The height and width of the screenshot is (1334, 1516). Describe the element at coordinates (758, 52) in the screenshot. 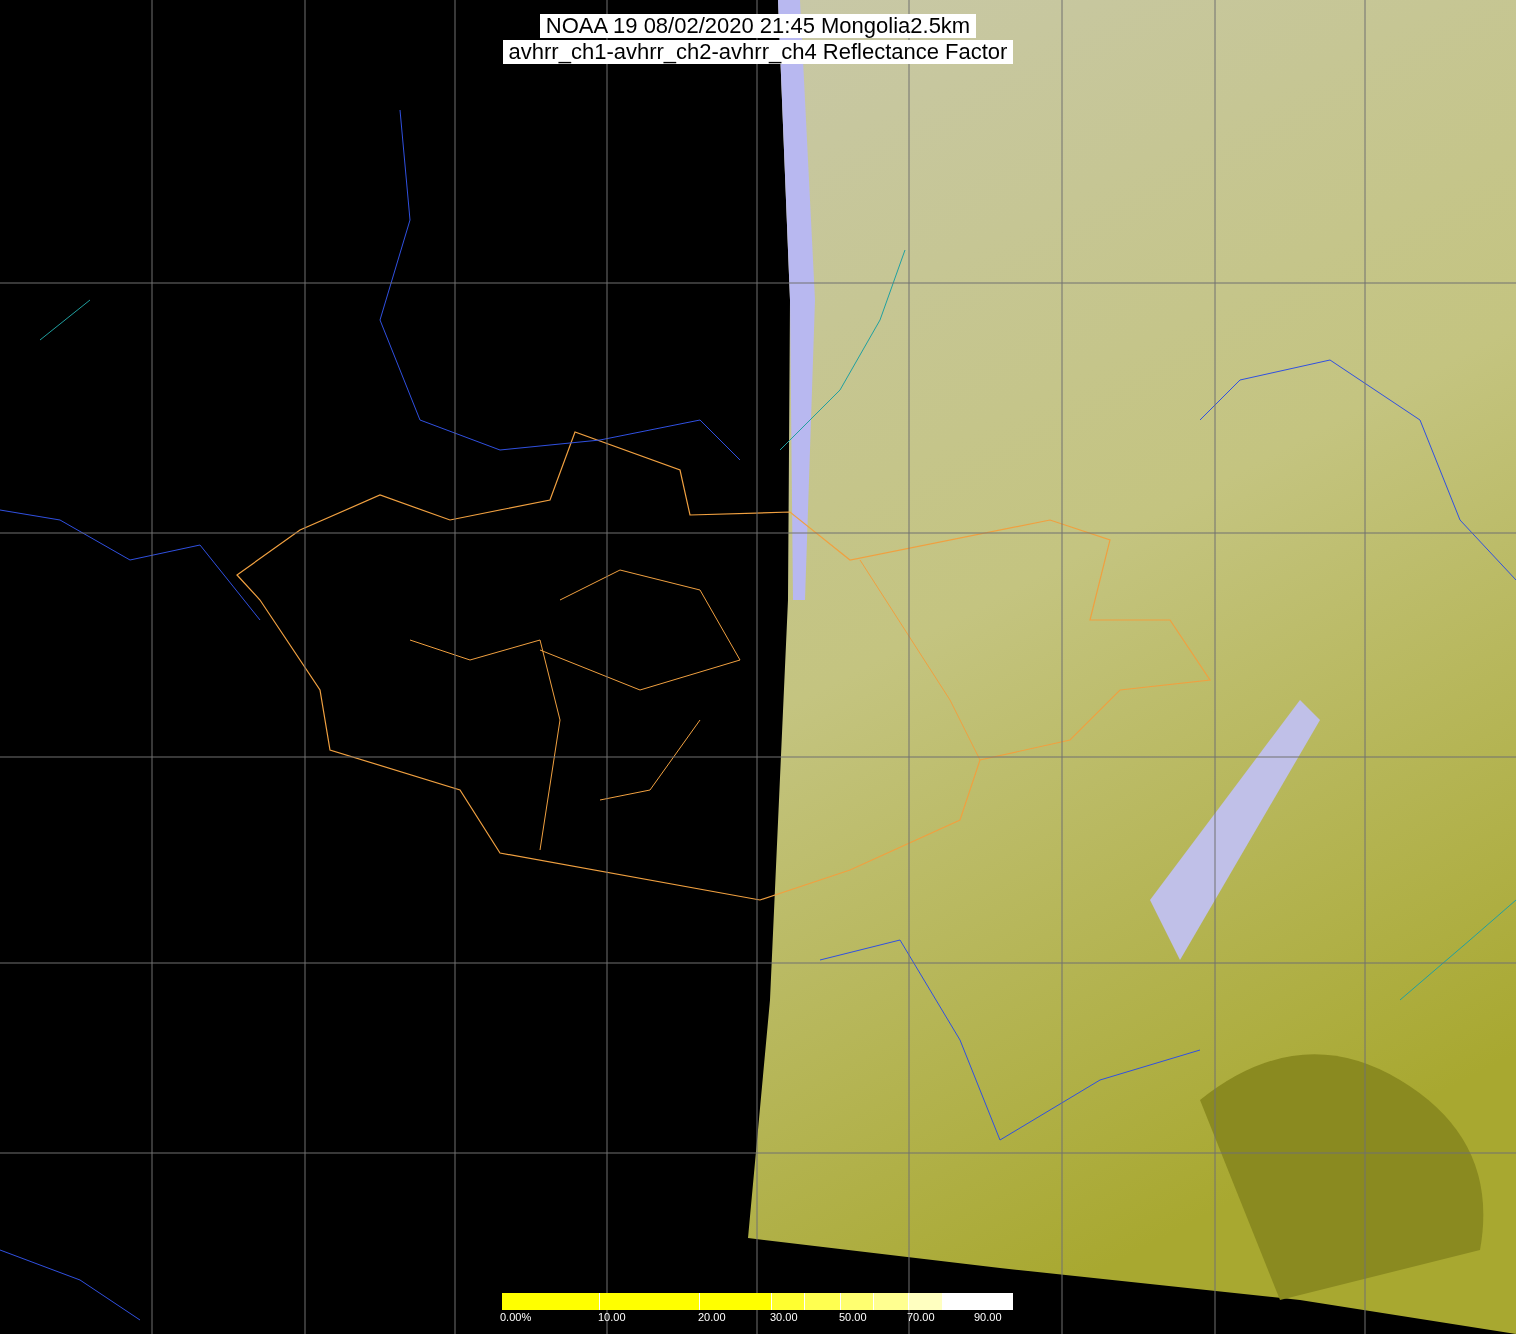

I see `map-title: avhrr_ch1-avhrr_ch2-avhrr_ch4 Reflectance Factor` at that location.